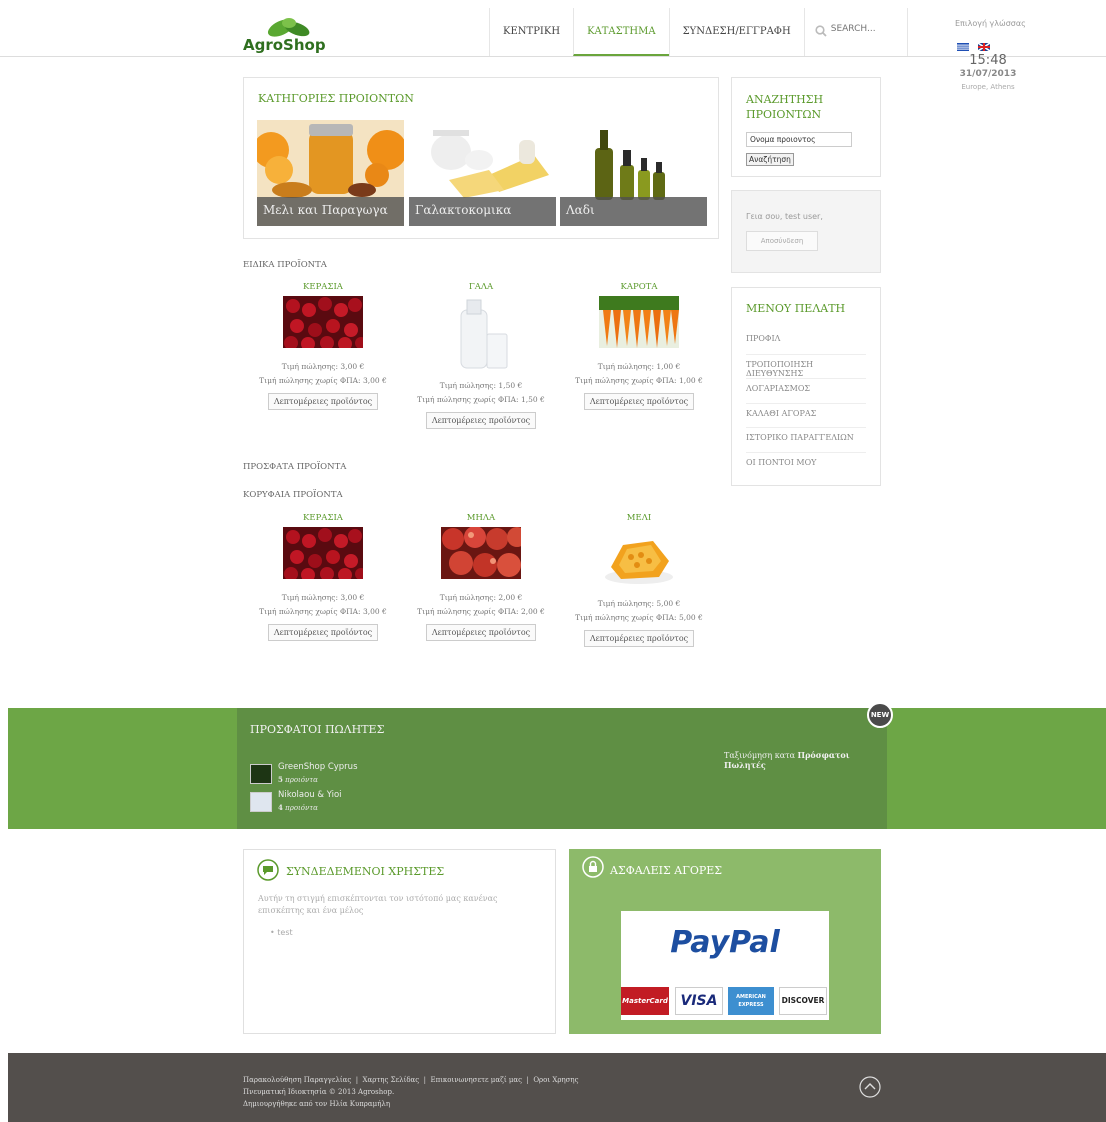  Describe the element at coordinates (318, 767) in the screenshot. I see `seller-name: GreenShop Cyprus` at that location.